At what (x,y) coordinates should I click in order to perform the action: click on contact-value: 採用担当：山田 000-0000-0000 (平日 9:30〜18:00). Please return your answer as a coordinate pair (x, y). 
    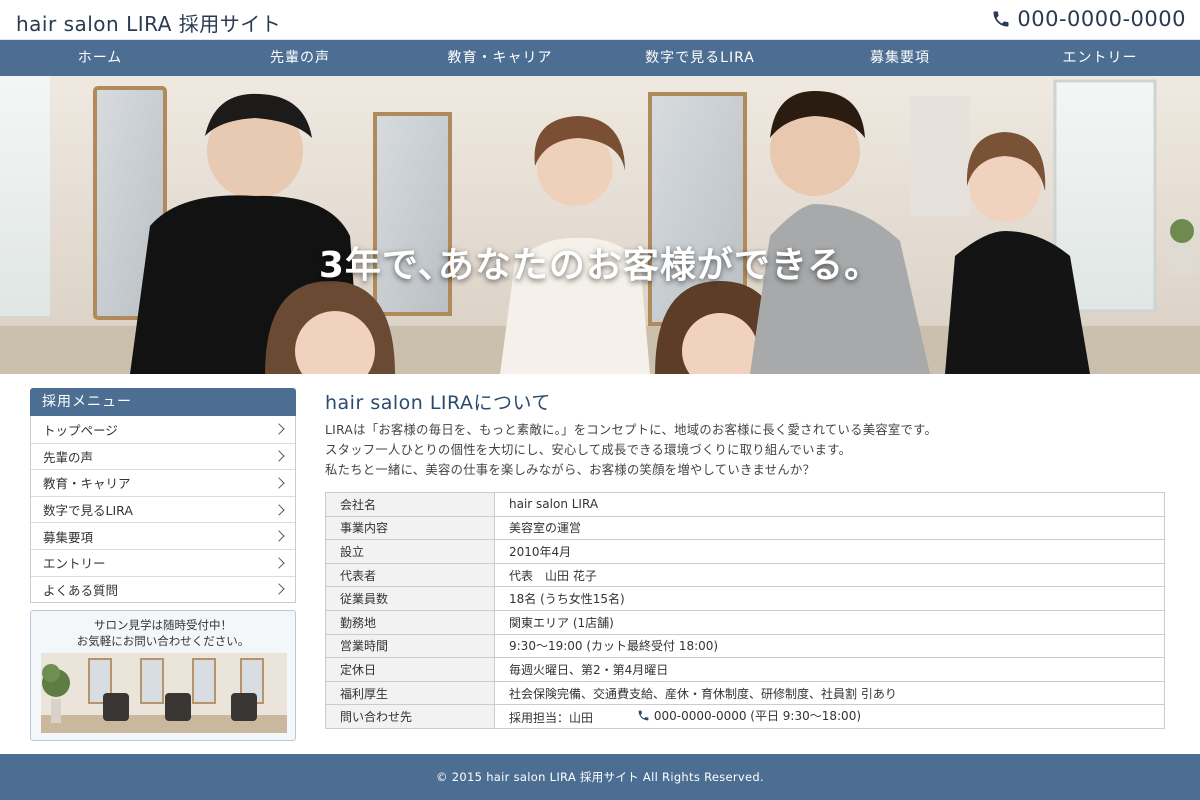
    Looking at the image, I should click on (829, 716).